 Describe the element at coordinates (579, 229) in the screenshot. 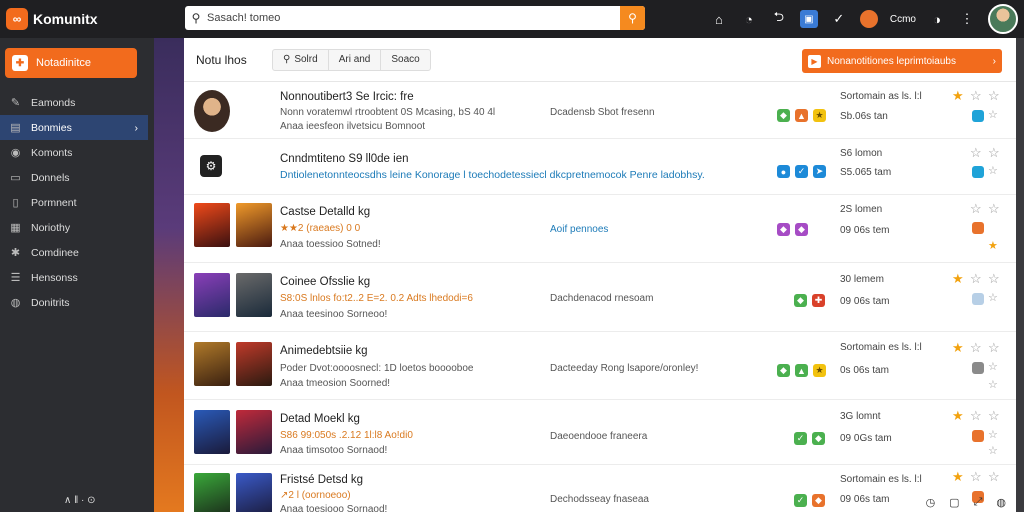

I see `item-category: Aoif pennoes` at that location.